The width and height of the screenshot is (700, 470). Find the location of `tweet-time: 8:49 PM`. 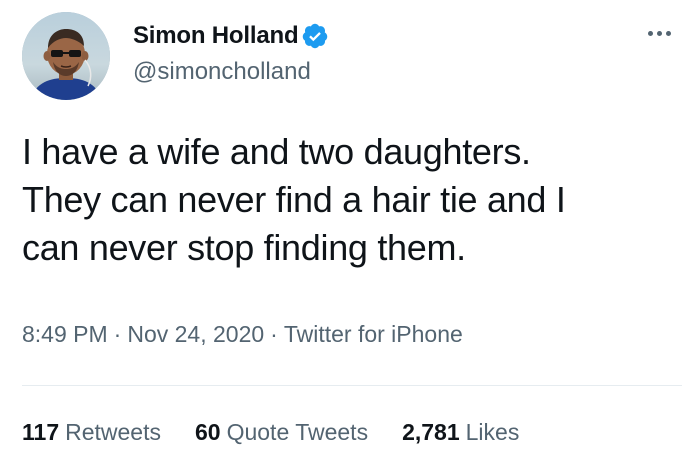

tweet-time: 8:49 PM is located at coordinates (65, 334).